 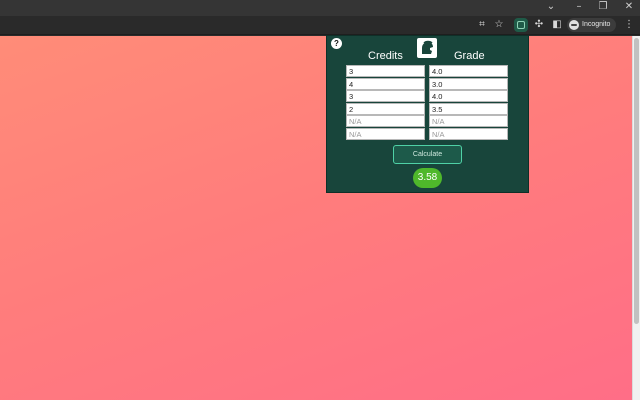 What do you see at coordinates (469, 56) in the screenshot?
I see `grade-header: Grade` at bounding box center [469, 56].